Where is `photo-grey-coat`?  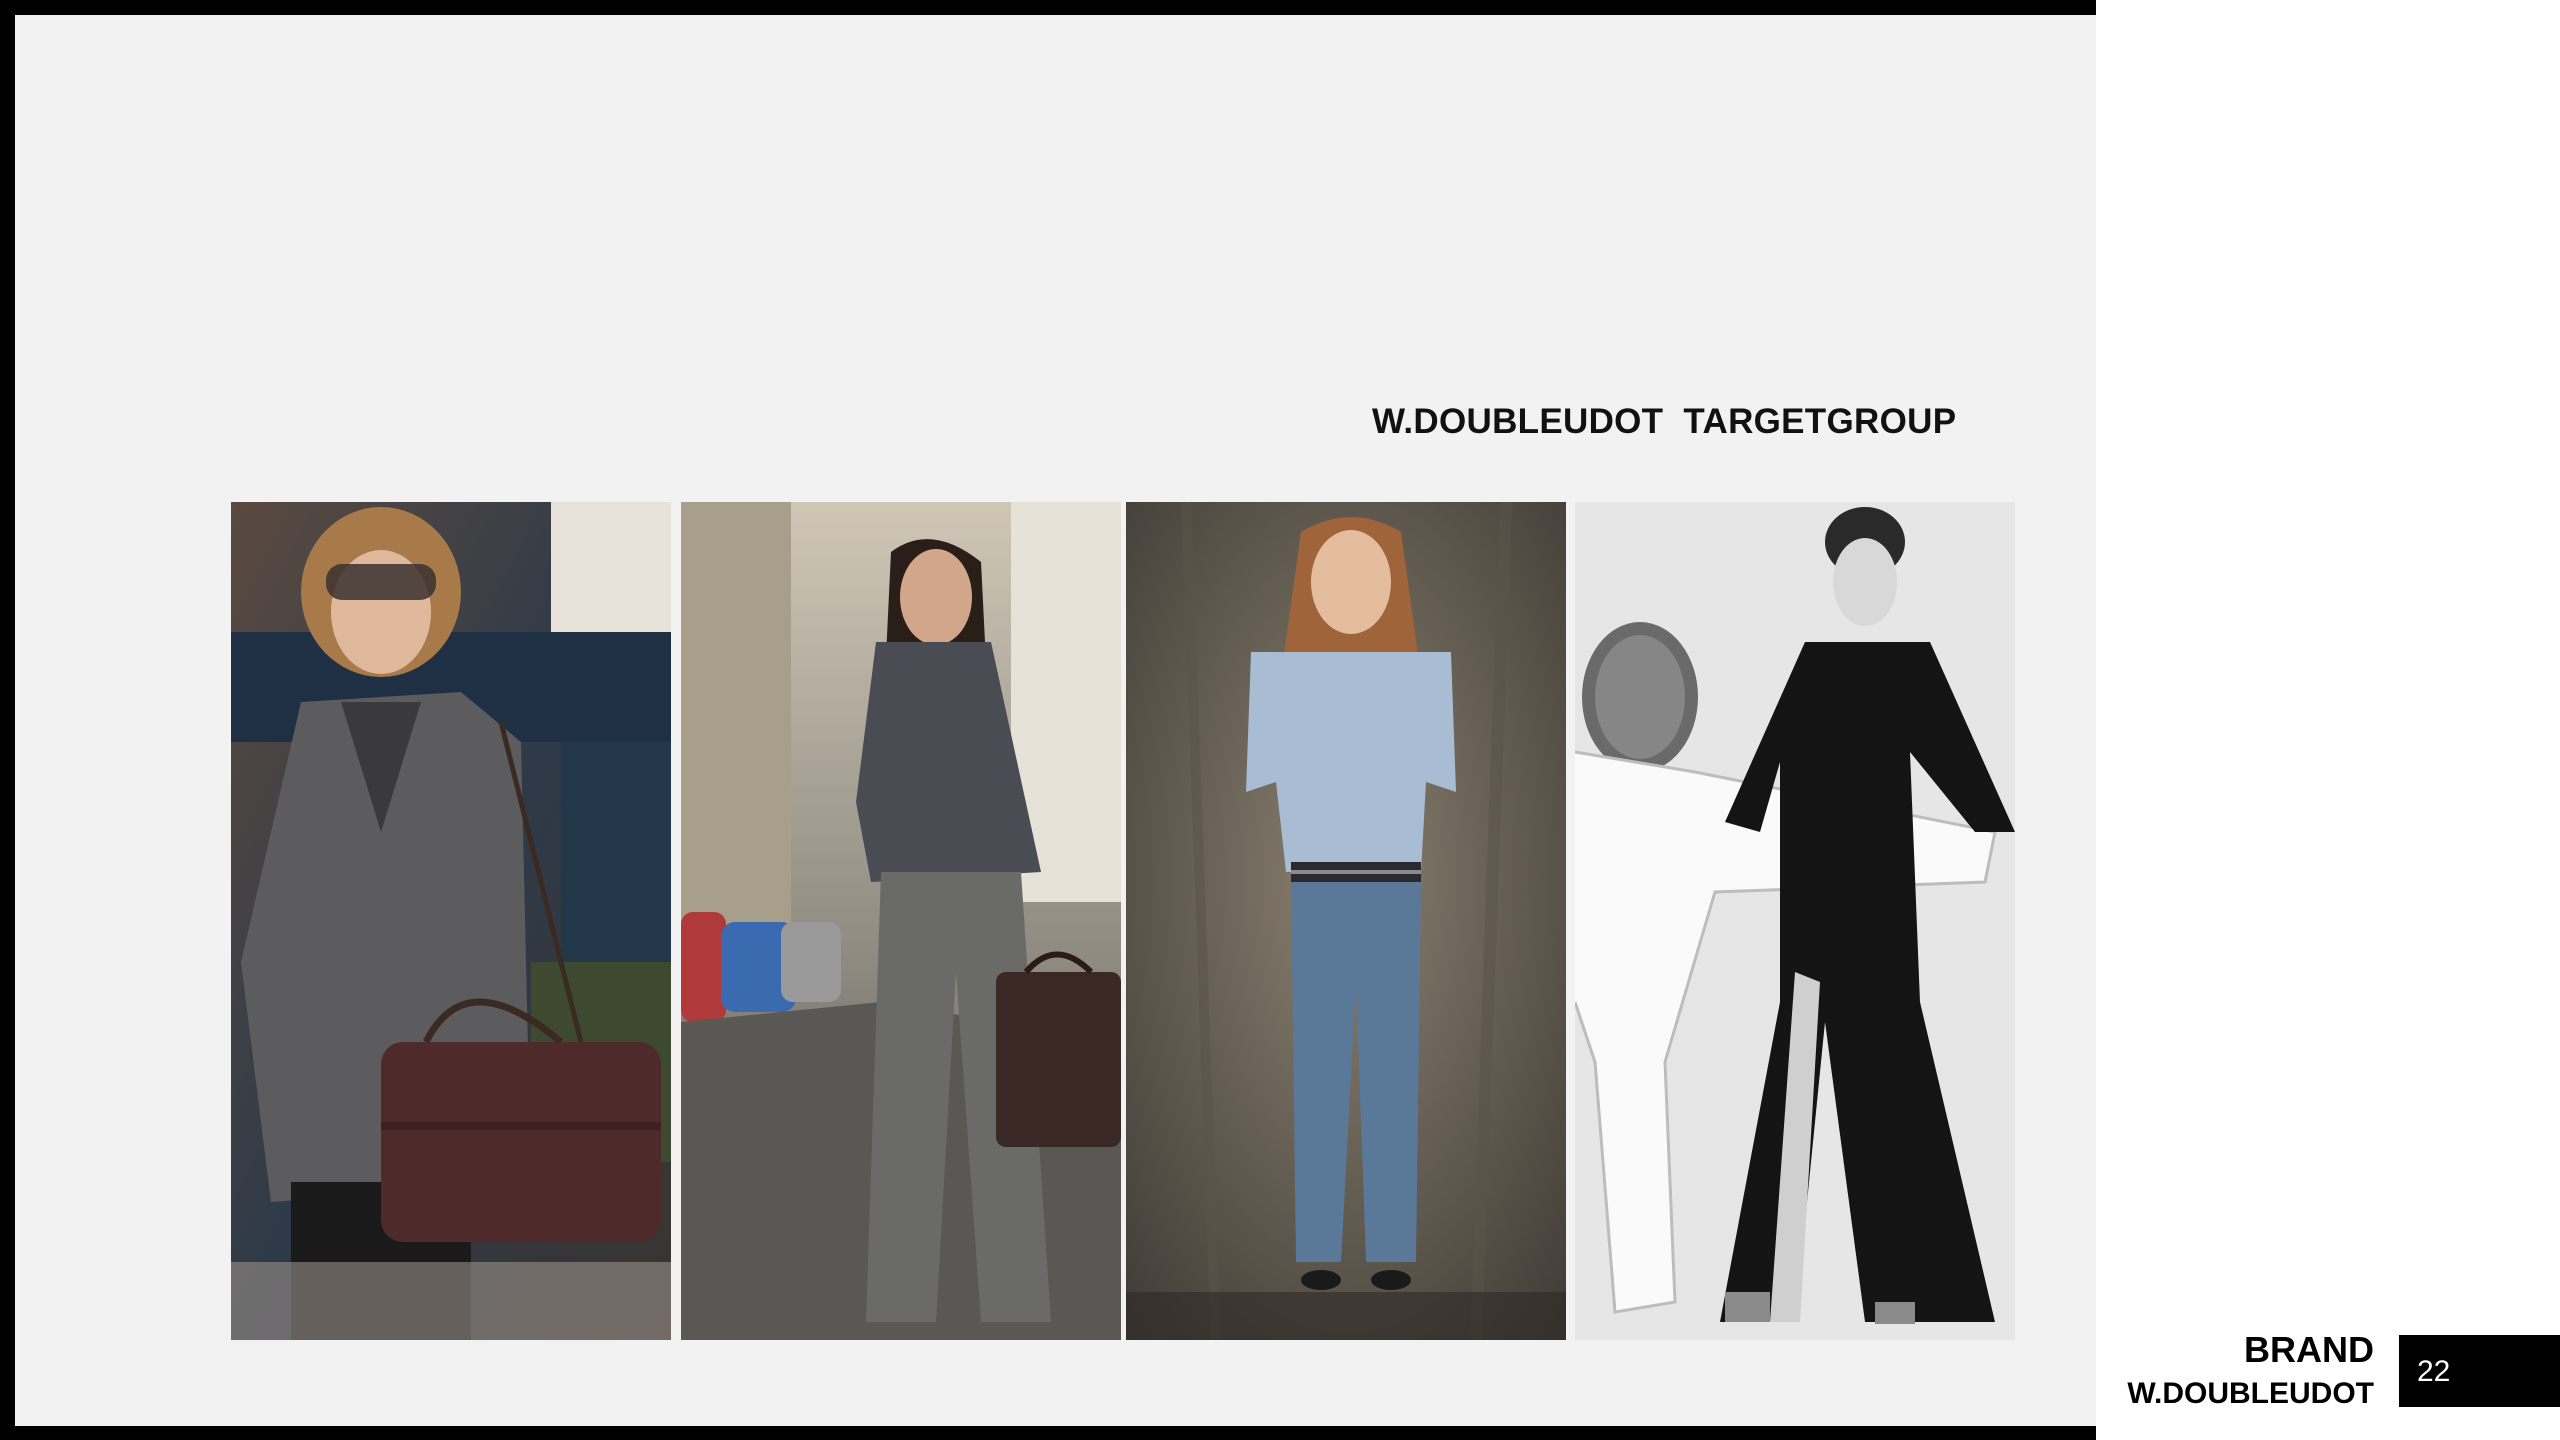
photo-grey-coat is located at coordinates (451, 921).